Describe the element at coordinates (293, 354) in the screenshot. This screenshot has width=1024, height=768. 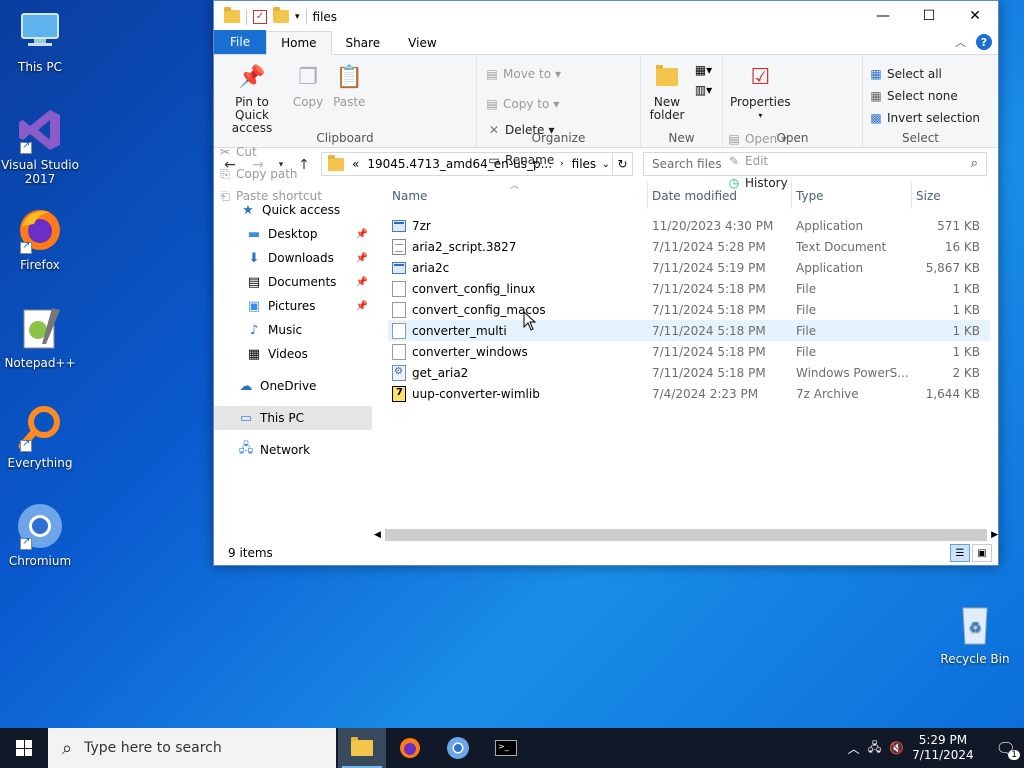
I see `nav-videos: ▦ Videos` at that location.